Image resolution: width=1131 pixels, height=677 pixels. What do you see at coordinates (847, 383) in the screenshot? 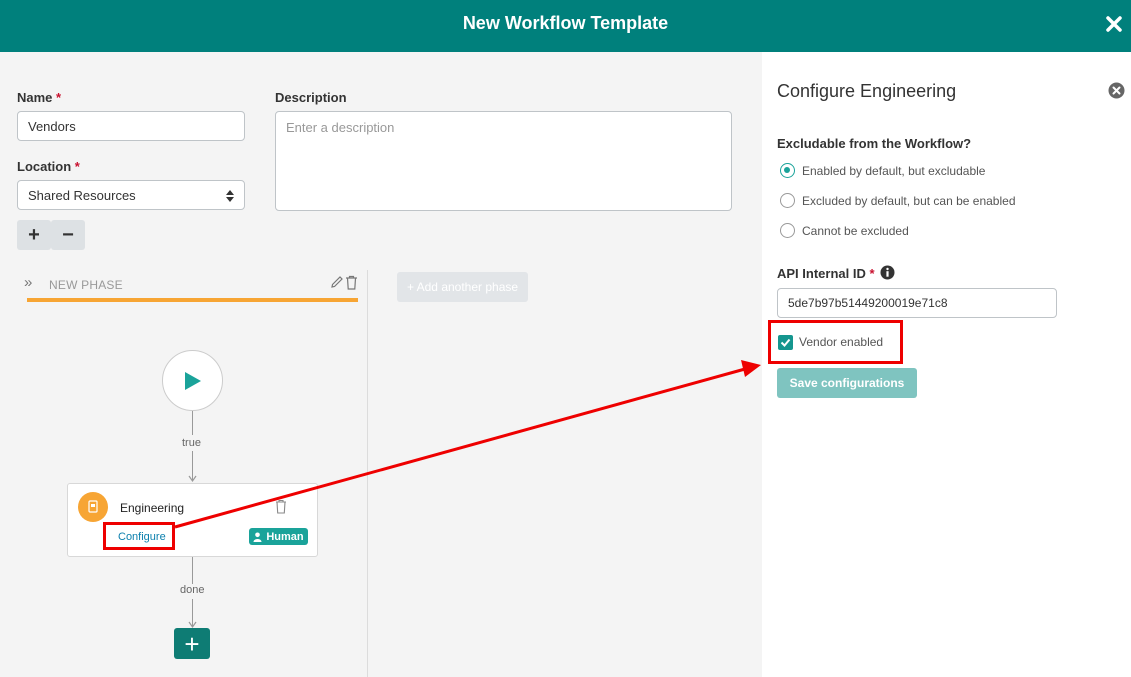
I see `save-configurations-button: Save configurations` at bounding box center [847, 383].